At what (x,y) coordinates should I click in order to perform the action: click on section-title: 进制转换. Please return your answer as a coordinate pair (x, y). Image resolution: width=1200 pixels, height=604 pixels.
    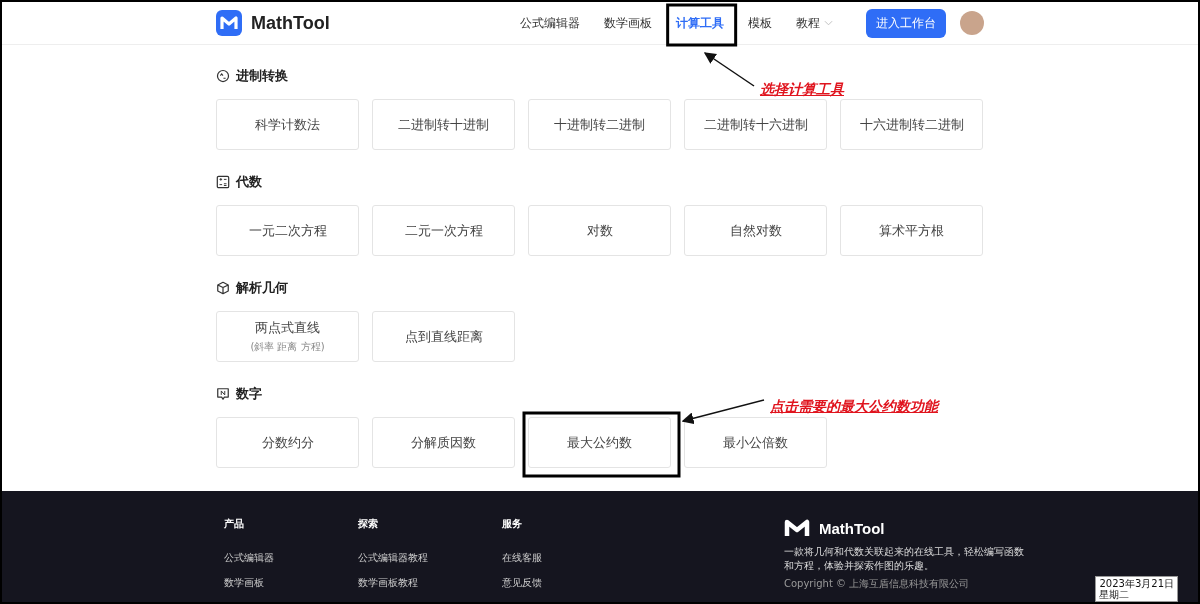
    Looking at the image, I should click on (262, 76).